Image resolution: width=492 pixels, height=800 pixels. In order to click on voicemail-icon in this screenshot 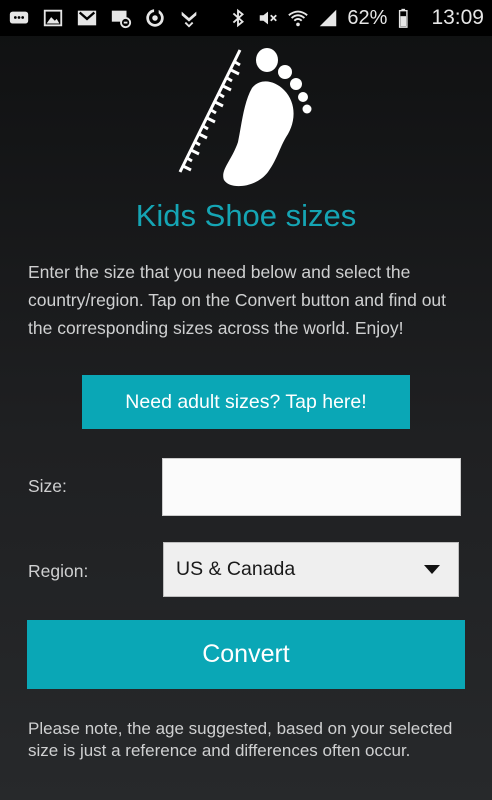, I will do `click(121, 18)`.